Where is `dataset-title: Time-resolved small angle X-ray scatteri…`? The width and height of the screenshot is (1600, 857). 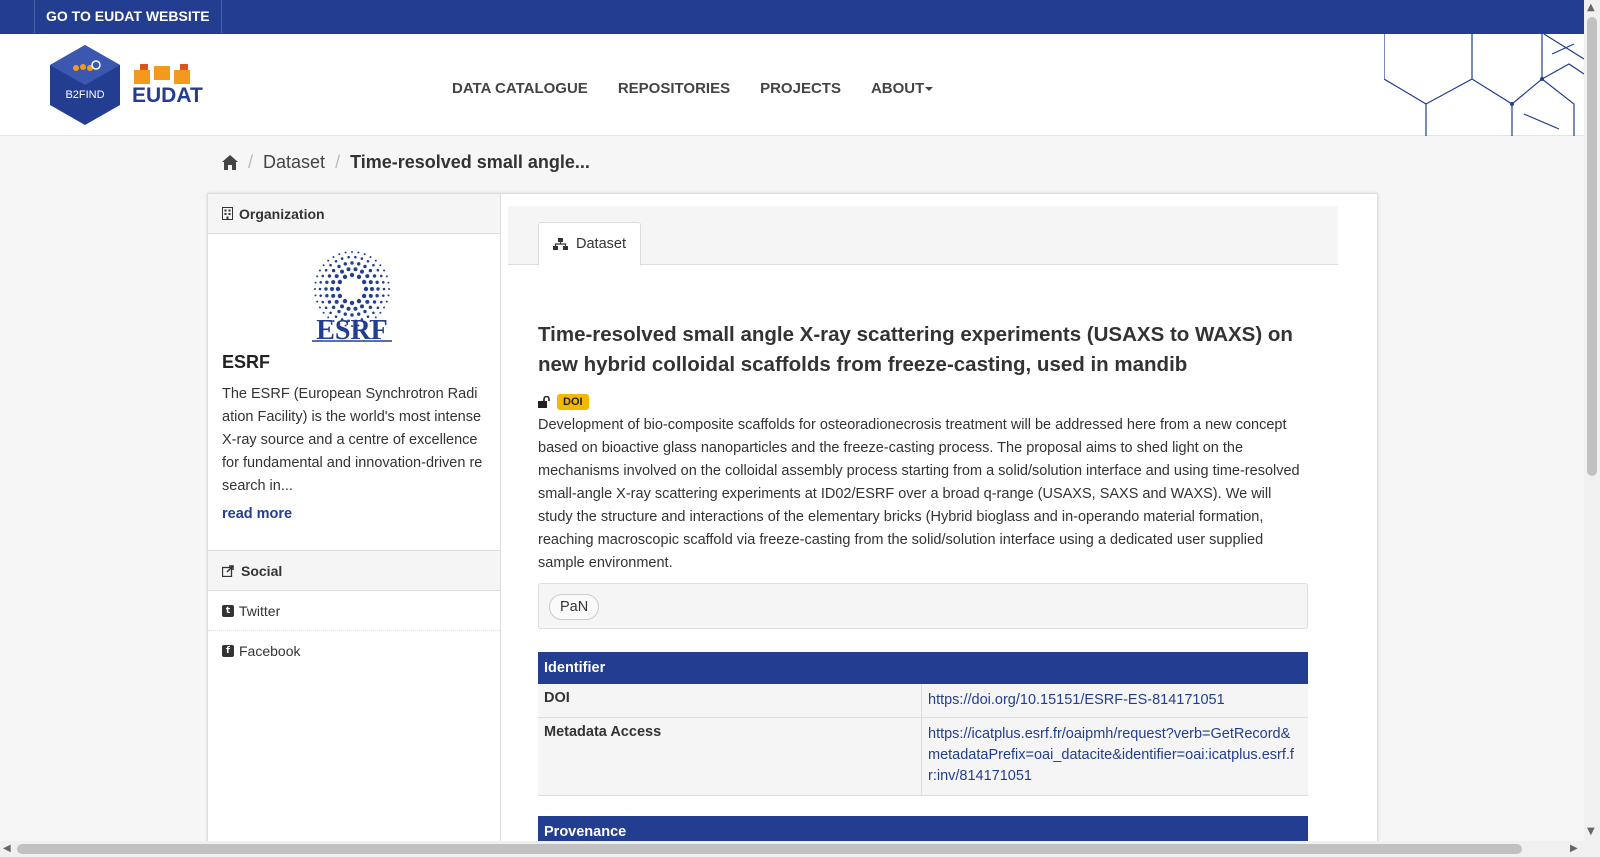
dataset-title: Time-resolved small angle X-ray scatteri… is located at coordinates (915, 349).